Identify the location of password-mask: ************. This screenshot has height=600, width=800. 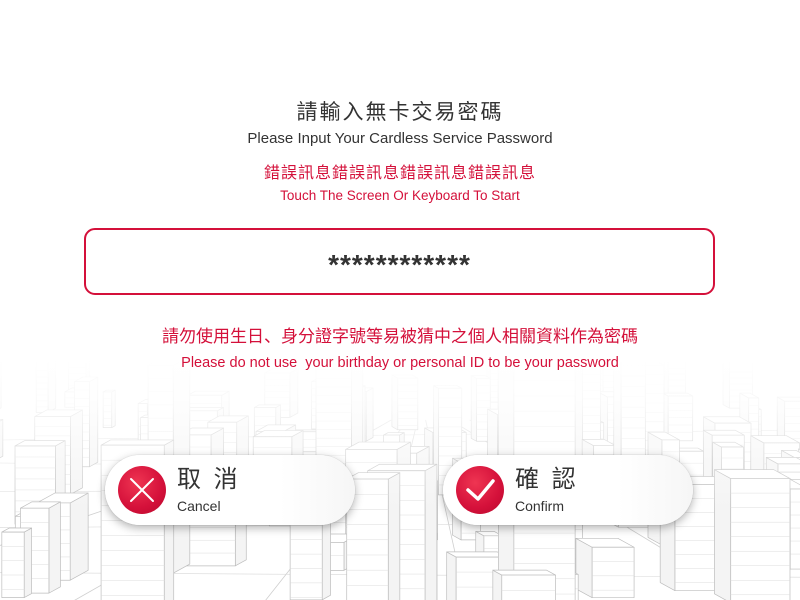
(399, 264).